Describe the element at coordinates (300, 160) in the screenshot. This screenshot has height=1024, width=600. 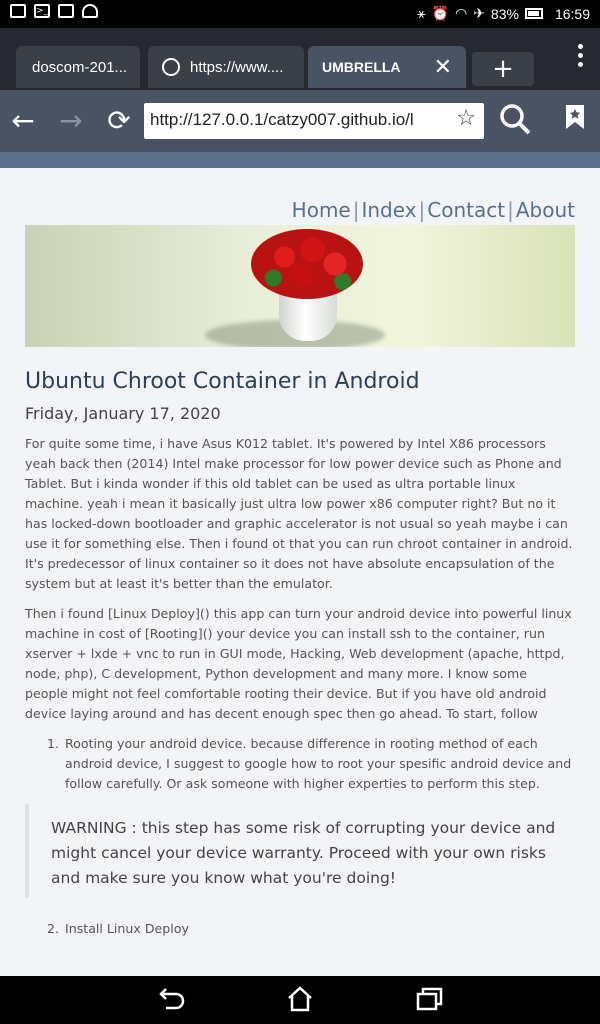
I see `page-top-band` at that location.